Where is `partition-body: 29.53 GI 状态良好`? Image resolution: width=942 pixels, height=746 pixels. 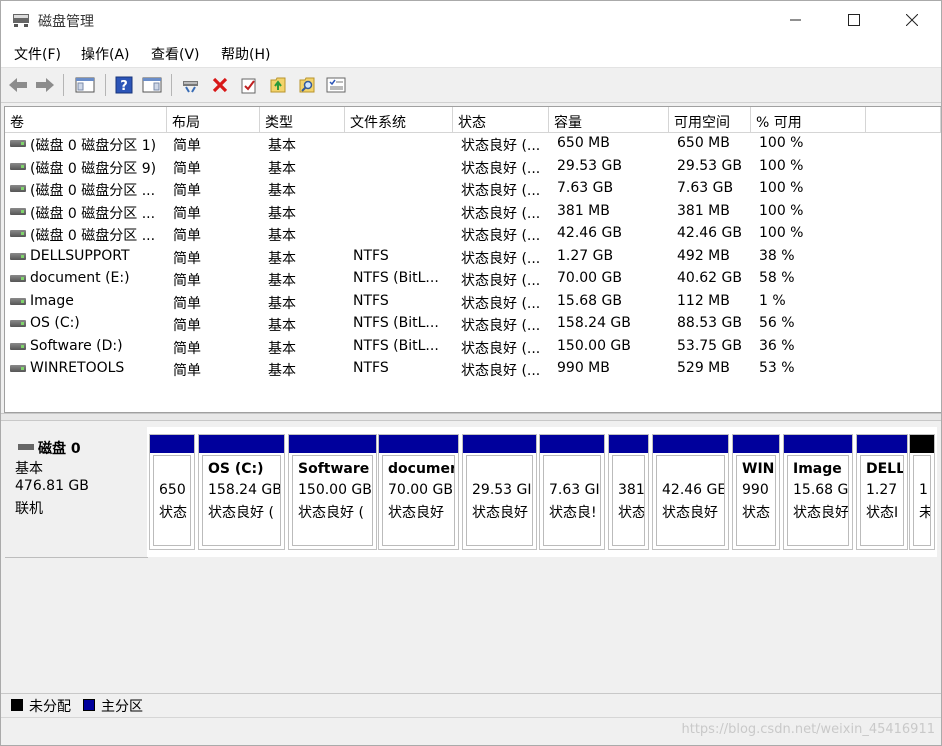
partition-body: 29.53 GI 状态良好 is located at coordinates (499, 500).